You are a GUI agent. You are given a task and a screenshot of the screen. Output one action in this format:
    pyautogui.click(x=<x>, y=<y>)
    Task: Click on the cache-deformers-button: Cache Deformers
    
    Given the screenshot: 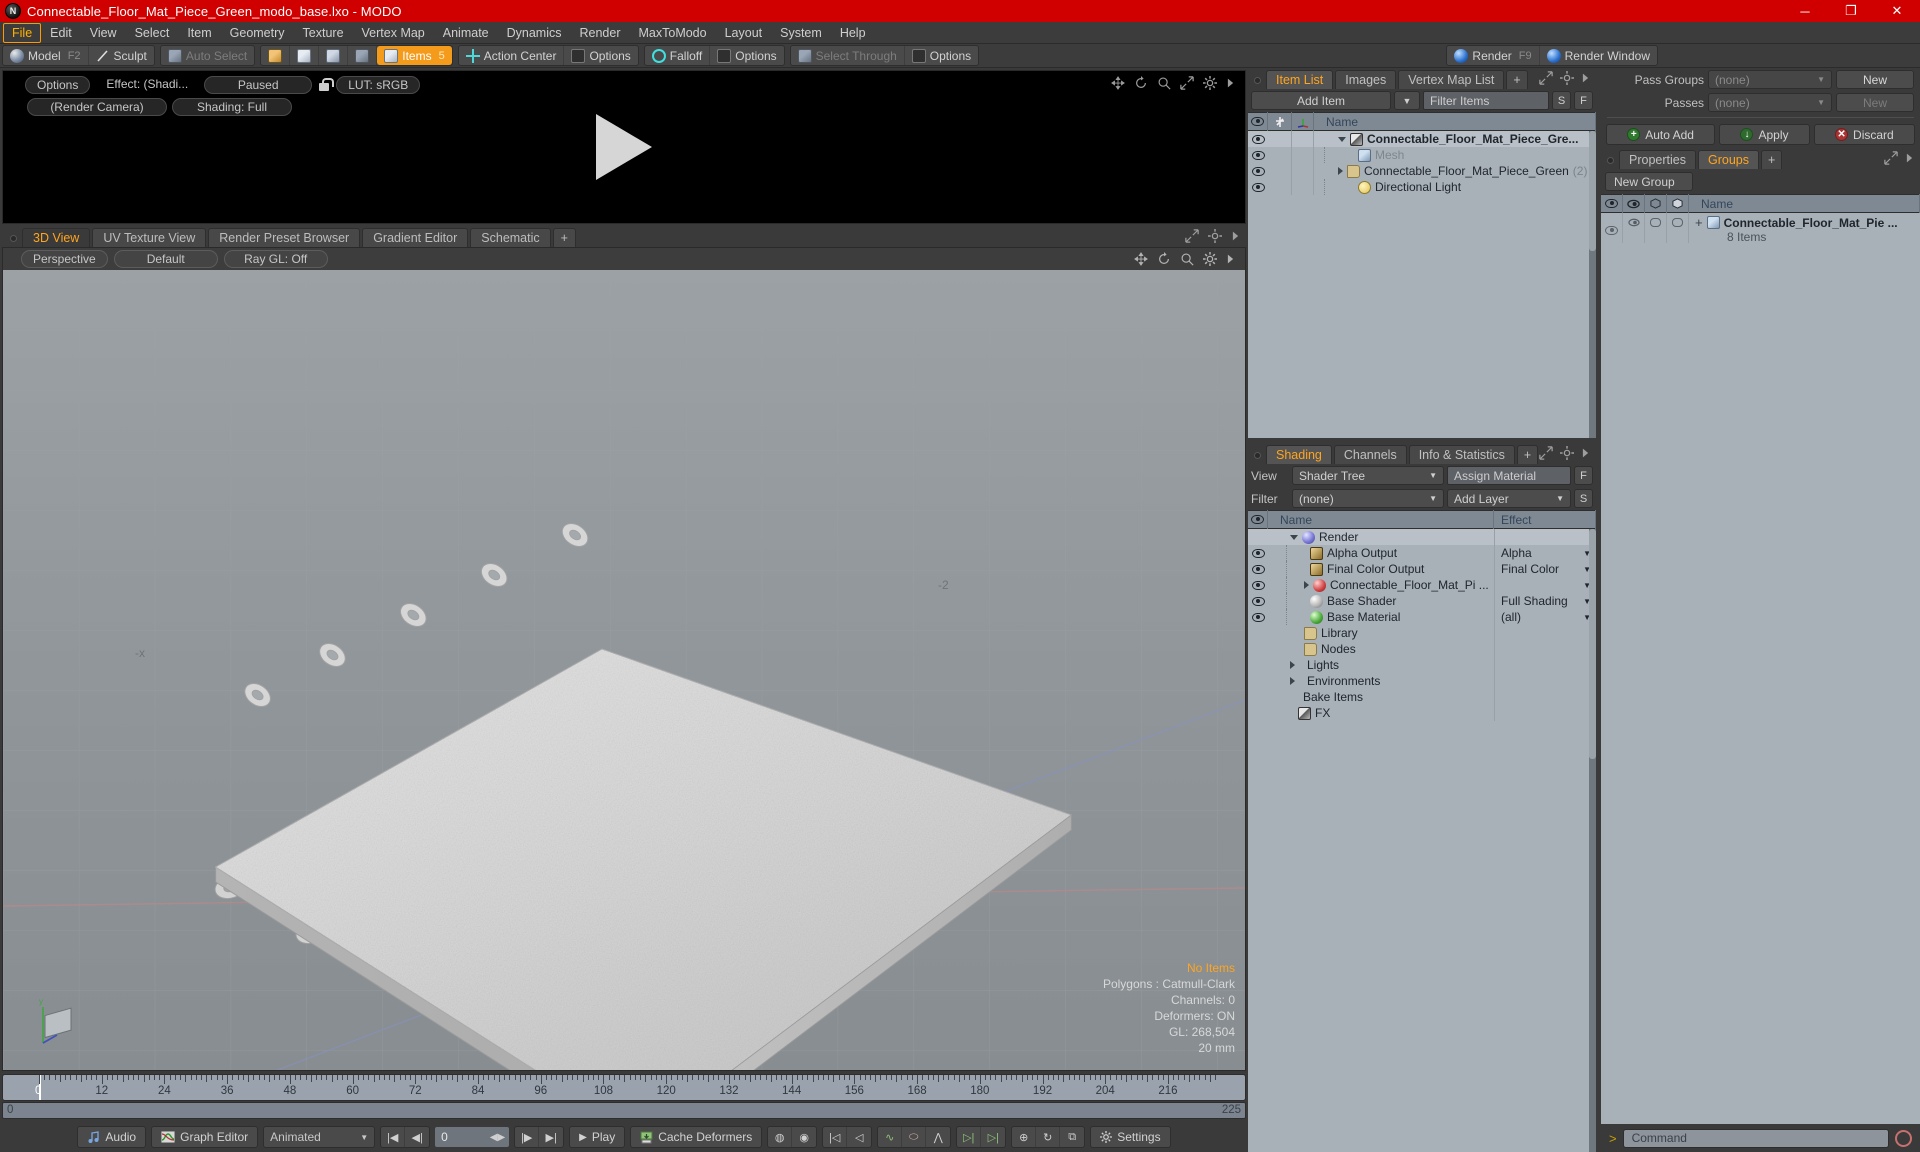 What is the action you would take?
    pyautogui.click(x=696, y=1137)
    